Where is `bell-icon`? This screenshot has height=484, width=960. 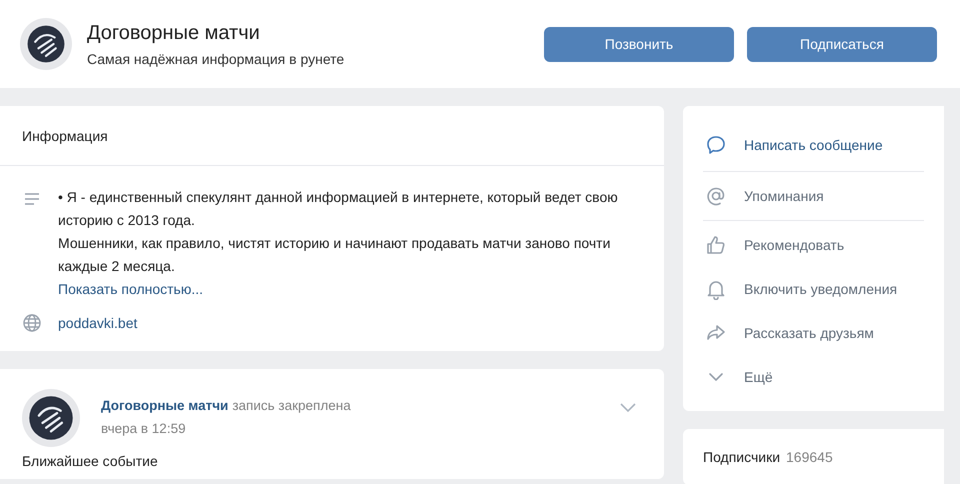 bell-icon is located at coordinates (716, 289).